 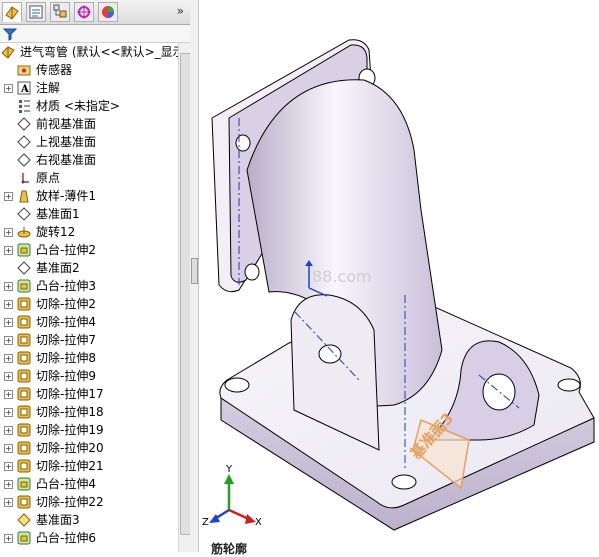 I want to click on tree-item-label: 上视基准面, so click(x=66, y=142).